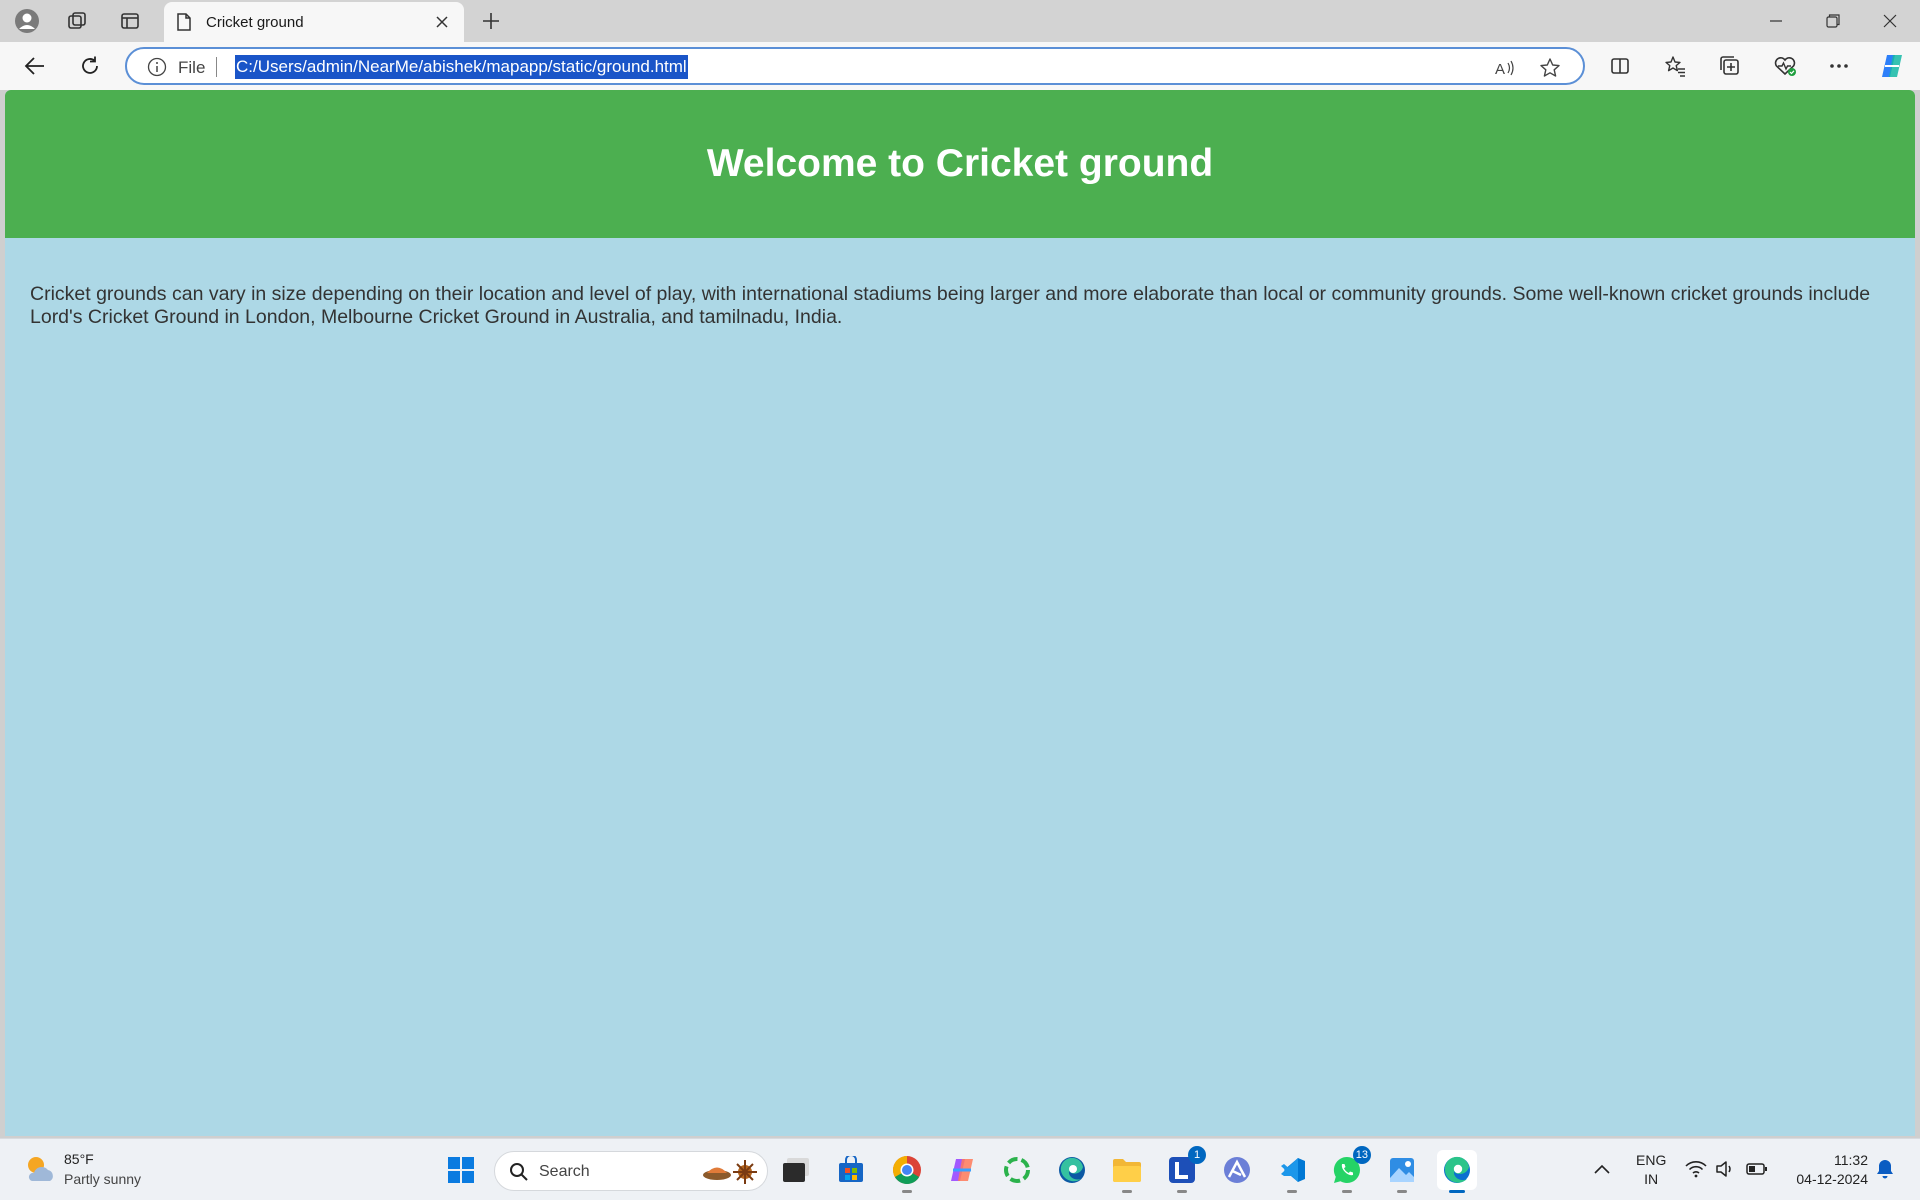  I want to click on page-header: Welcome to Cricket ground, so click(960, 164).